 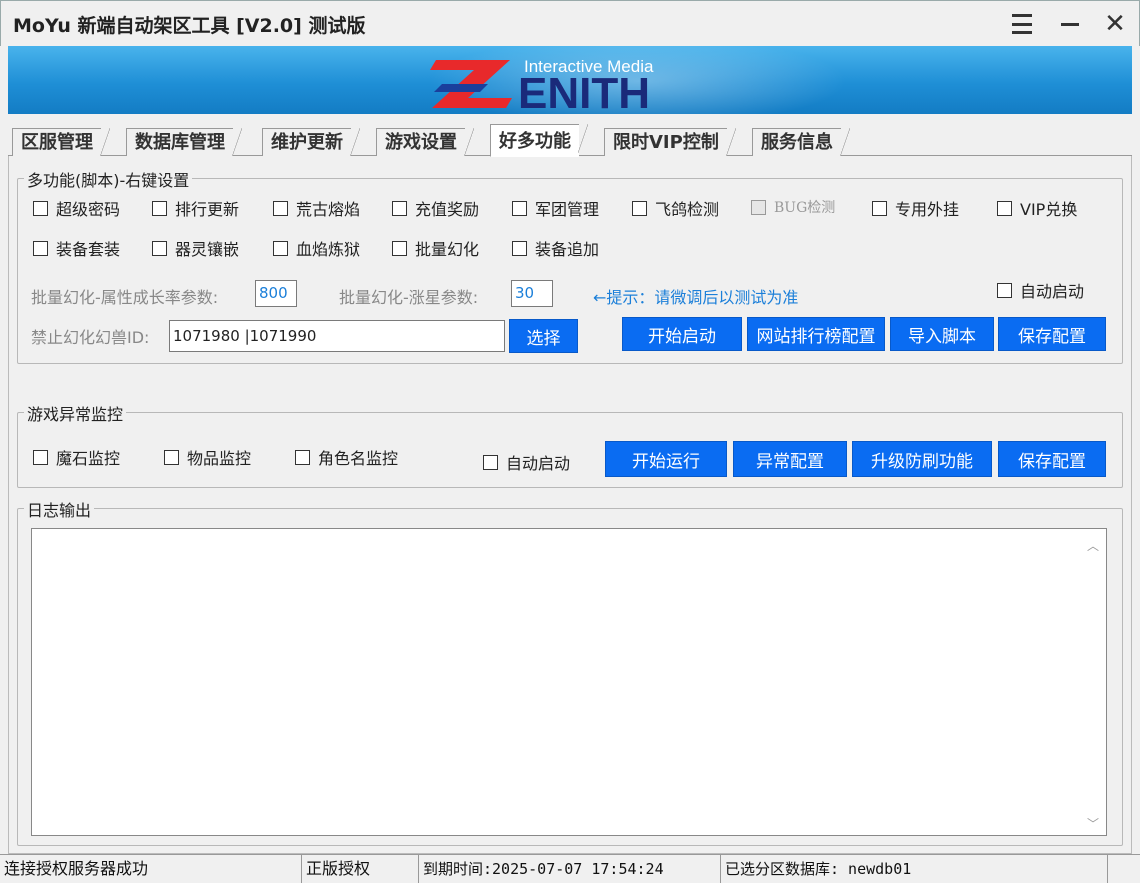 What do you see at coordinates (793, 207) in the screenshot?
I see `checkbox-bug-check: BUG检测` at bounding box center [793, 207].